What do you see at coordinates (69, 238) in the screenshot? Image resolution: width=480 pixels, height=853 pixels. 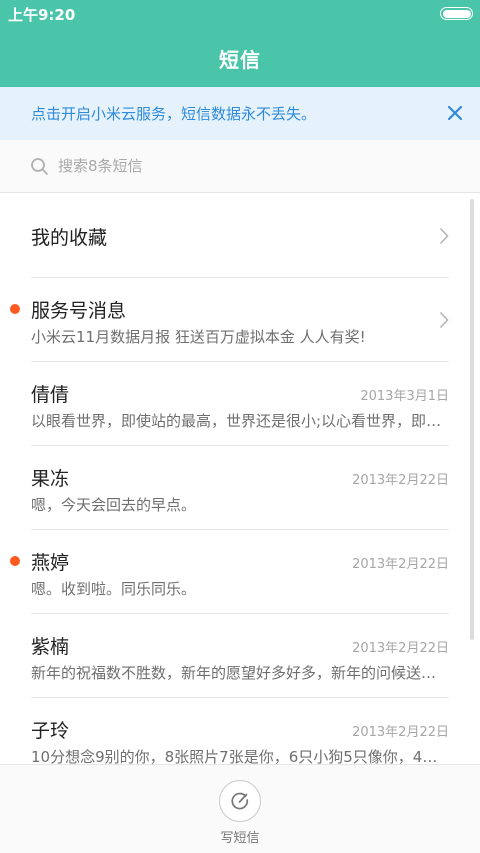 I see `favorites-label: 我的收藏` at bounding box center [69, 238].